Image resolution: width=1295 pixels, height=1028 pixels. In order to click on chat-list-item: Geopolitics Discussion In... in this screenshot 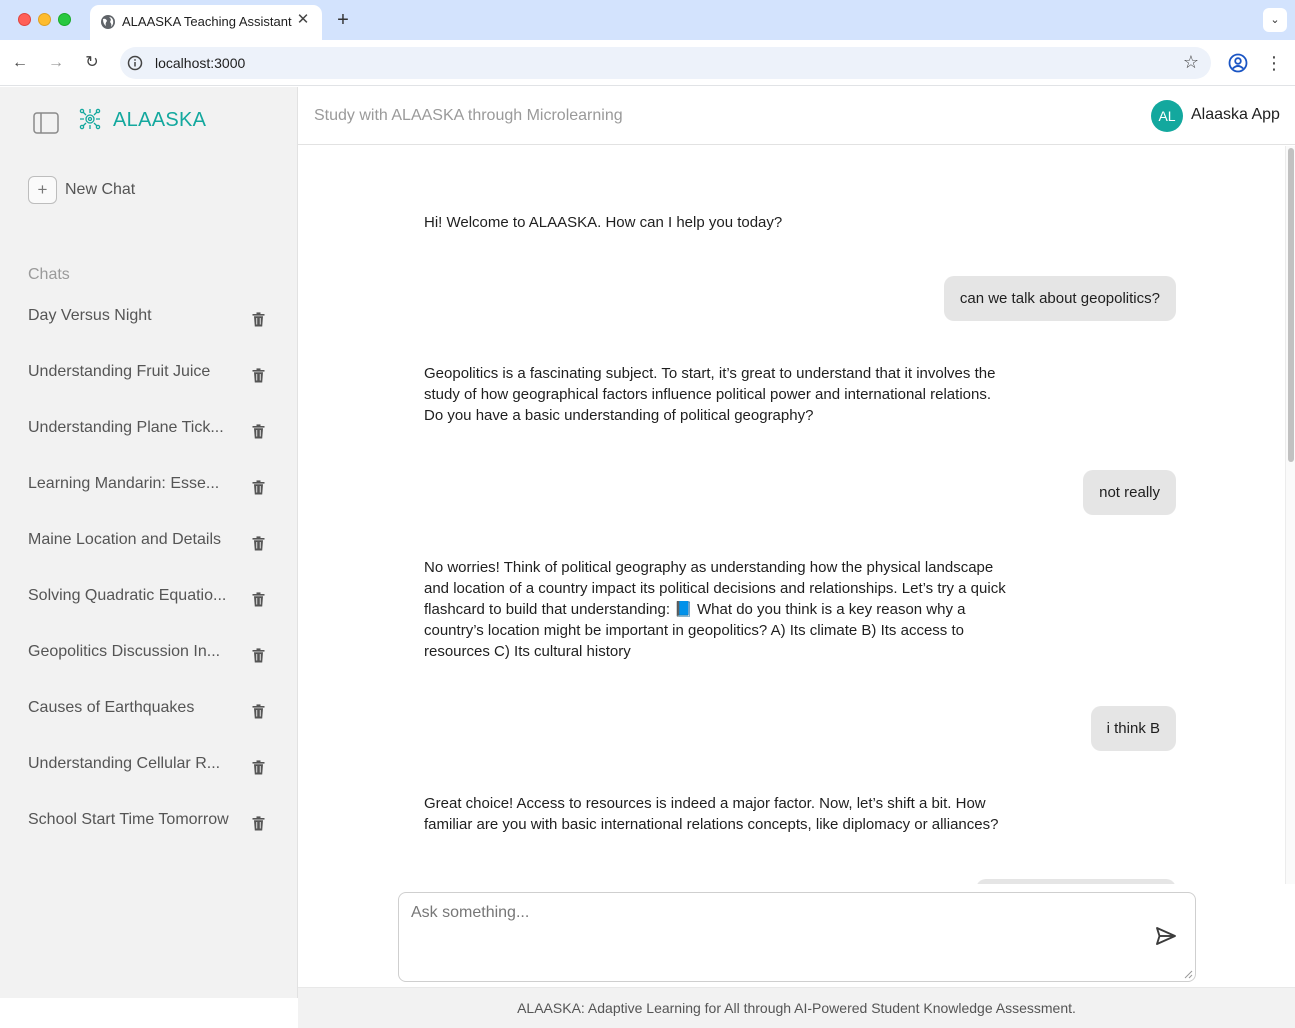, I will do `click(149, 663)`.